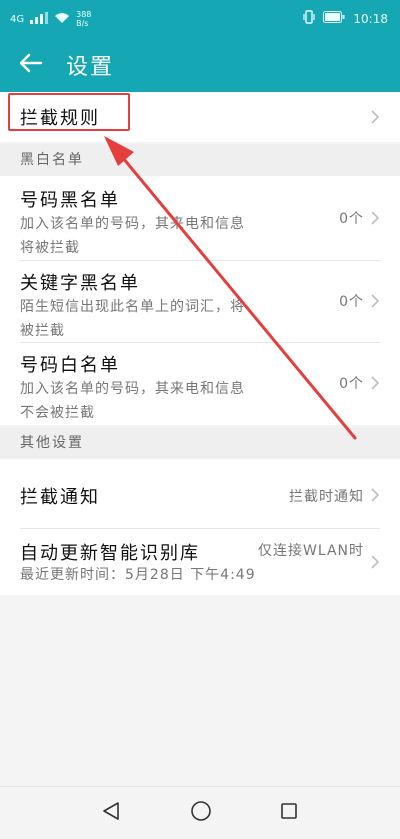 This screenshot has width=400, height=839. Describe the element at coordinates (200, 494) in the screenshot. I see `intercept-notify-row: 拦截通知 拦截时通知` at that location.